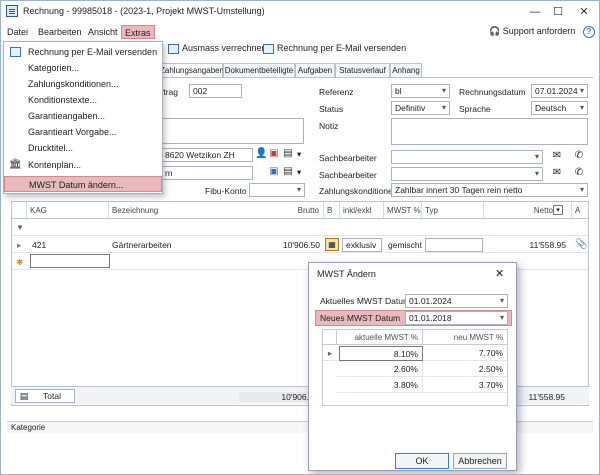 The width and height of the screenshot is (600, 475). I want to click on status-select: Definitiv, so click(420, 108).